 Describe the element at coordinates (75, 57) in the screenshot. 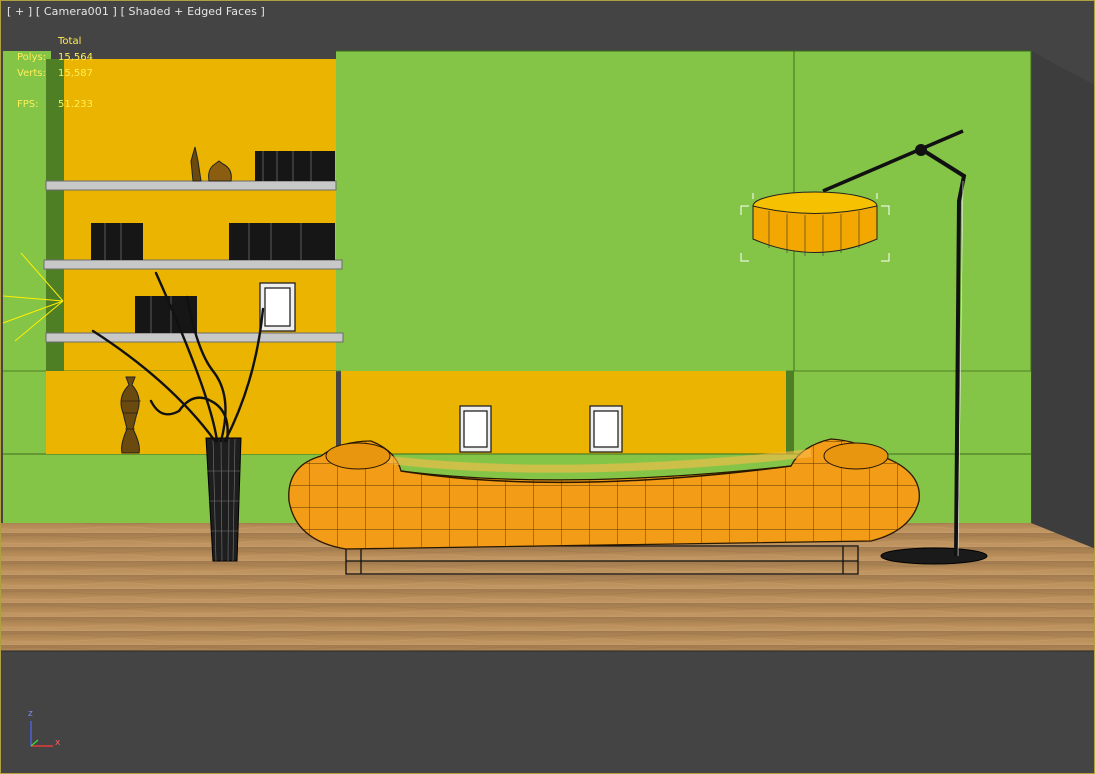

I see `polys-value: 15,564` at that location.